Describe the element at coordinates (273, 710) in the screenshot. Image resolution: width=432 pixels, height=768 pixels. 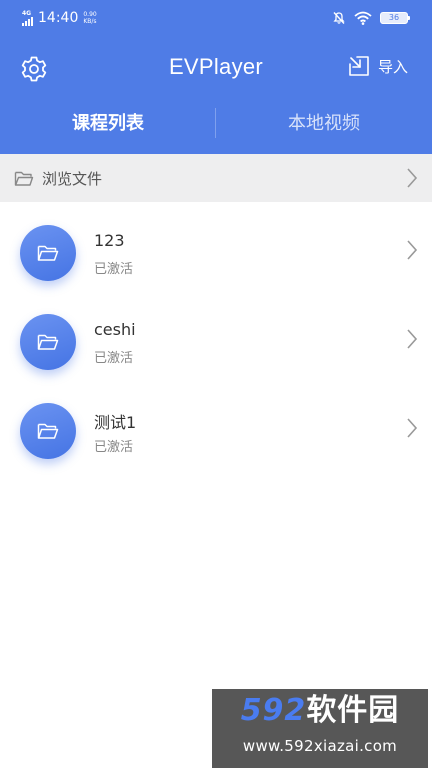
I see `watermark-brand-number: 592` at that location.